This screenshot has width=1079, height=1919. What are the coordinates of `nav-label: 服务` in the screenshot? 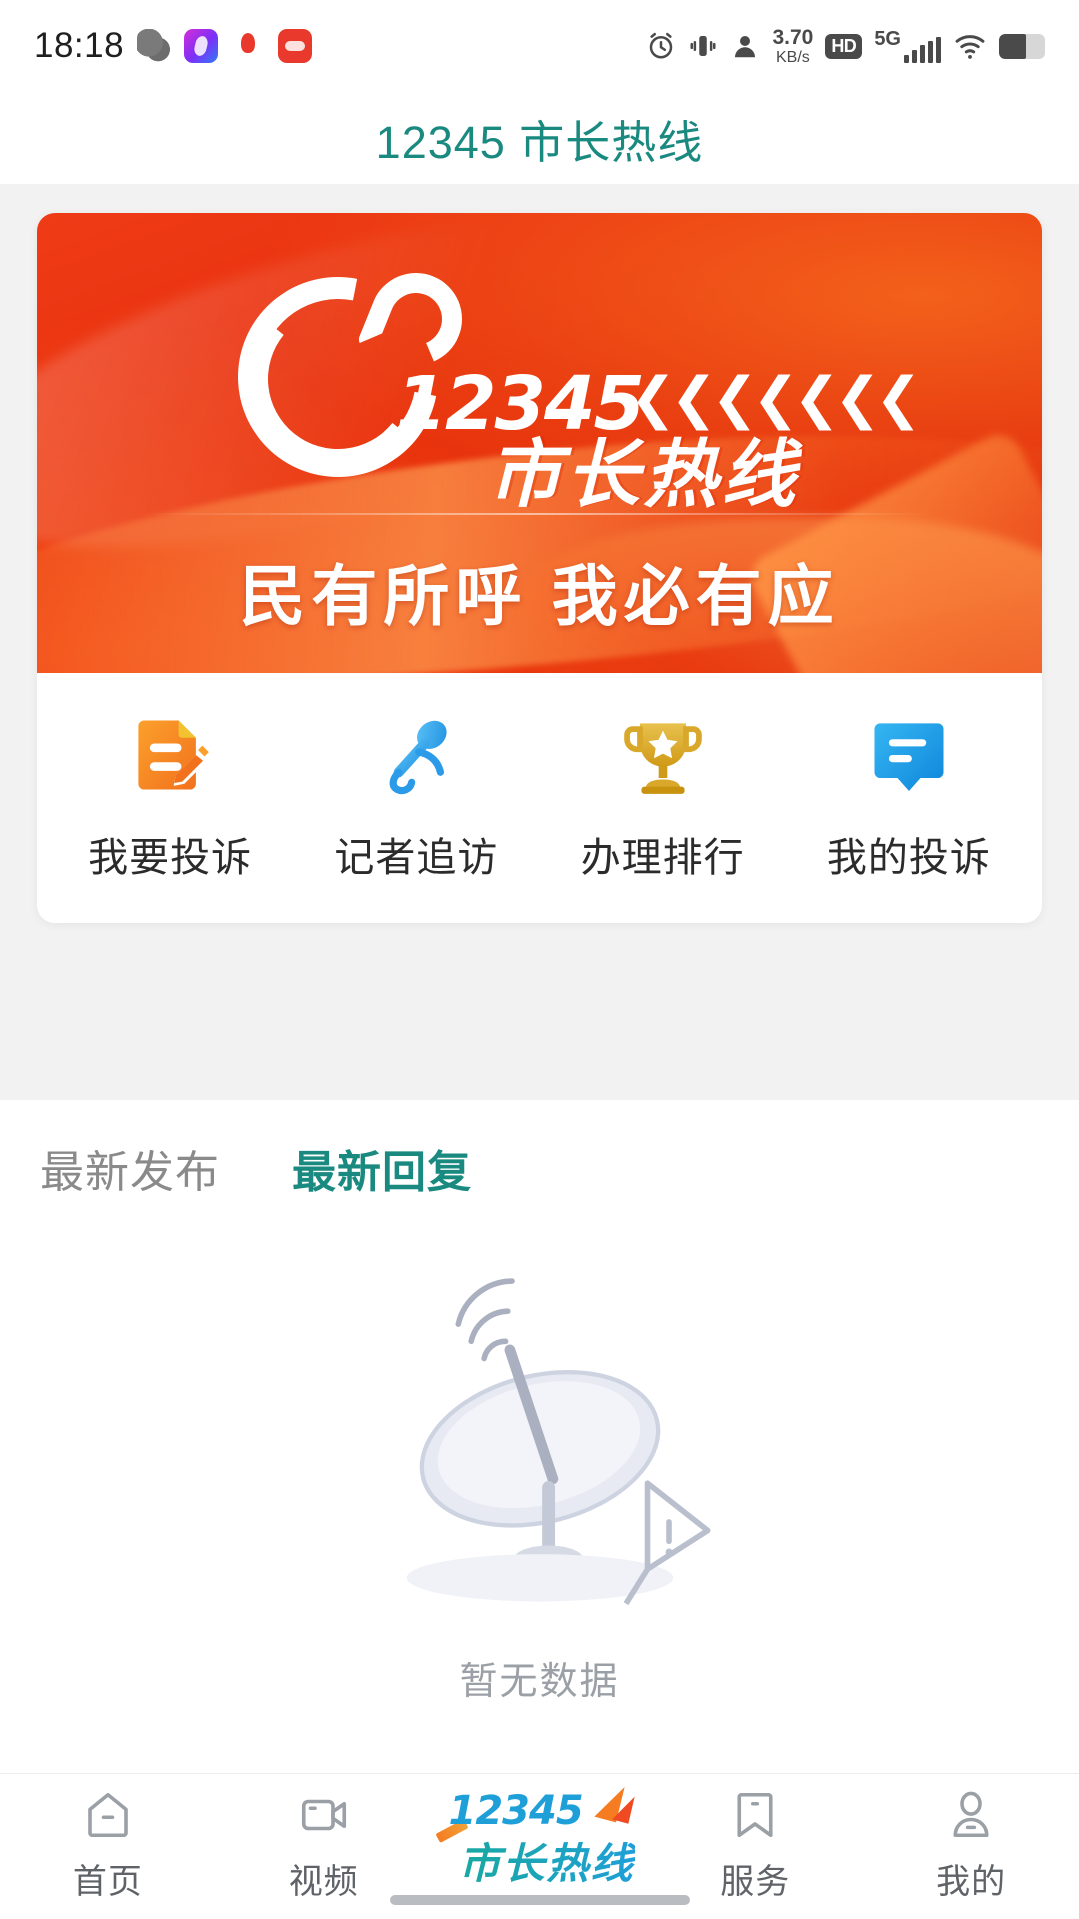 It's located at (755, 1882).